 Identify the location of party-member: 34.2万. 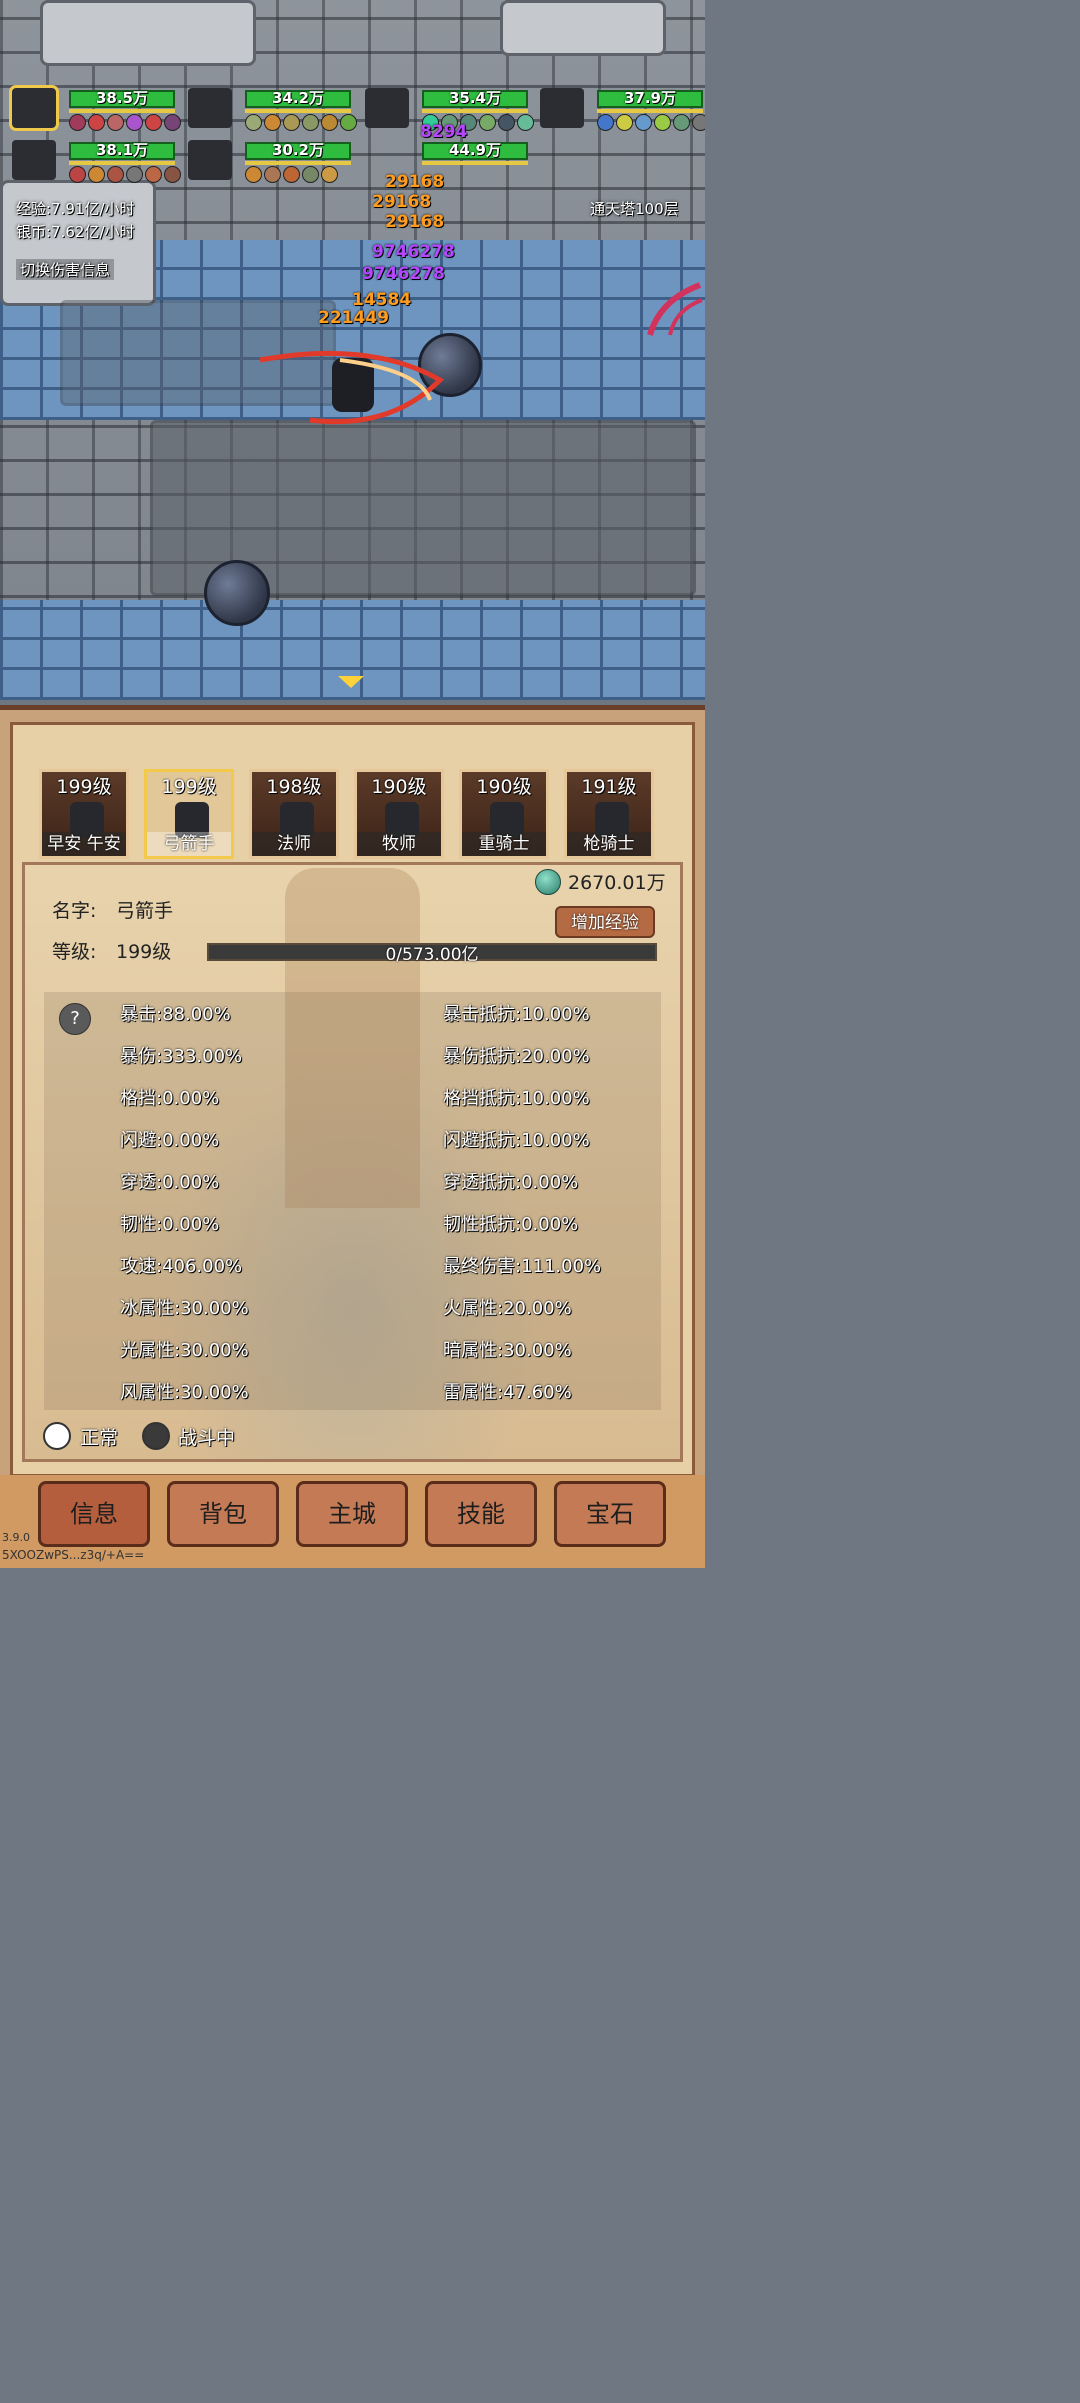
(272, 113).